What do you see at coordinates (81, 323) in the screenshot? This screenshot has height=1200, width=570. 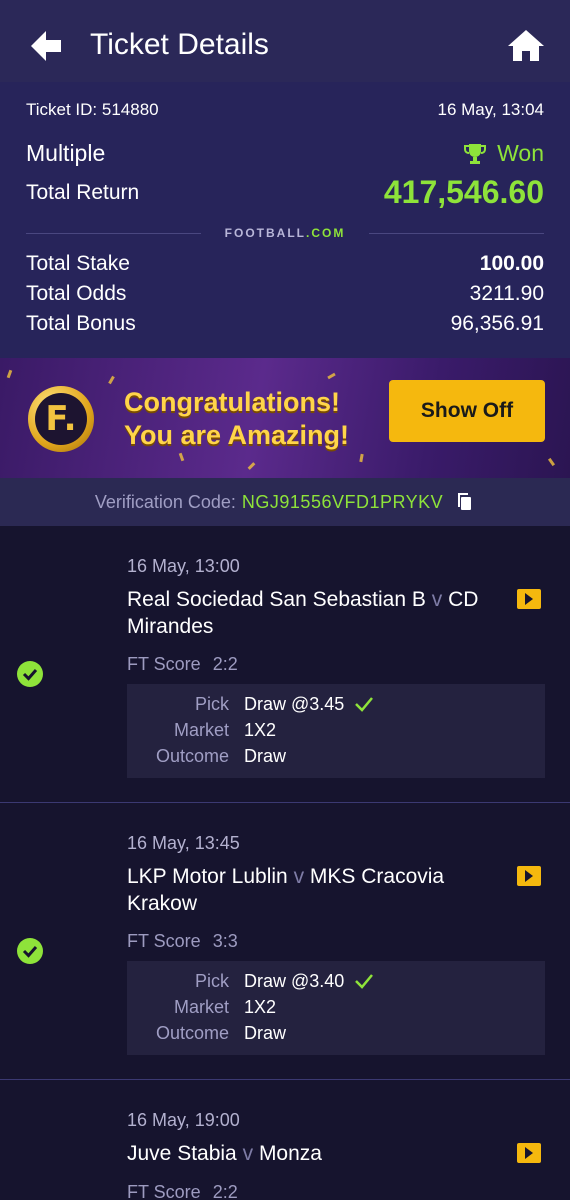 I see `total-bonus-label: Total Bonus` at bounding box center [81, 323].